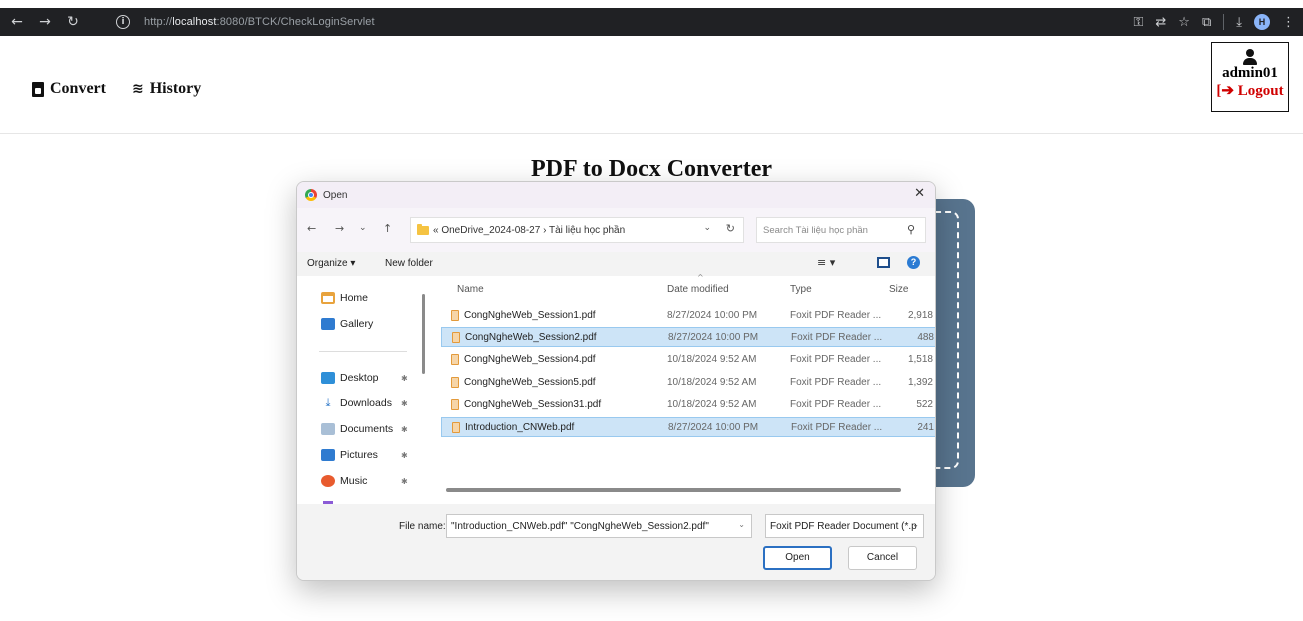 This screenshot has height=621, width=1303. Describe the element at coordinates (883, 262) in the screenshot. I see `preview-pane-icon` at that location.